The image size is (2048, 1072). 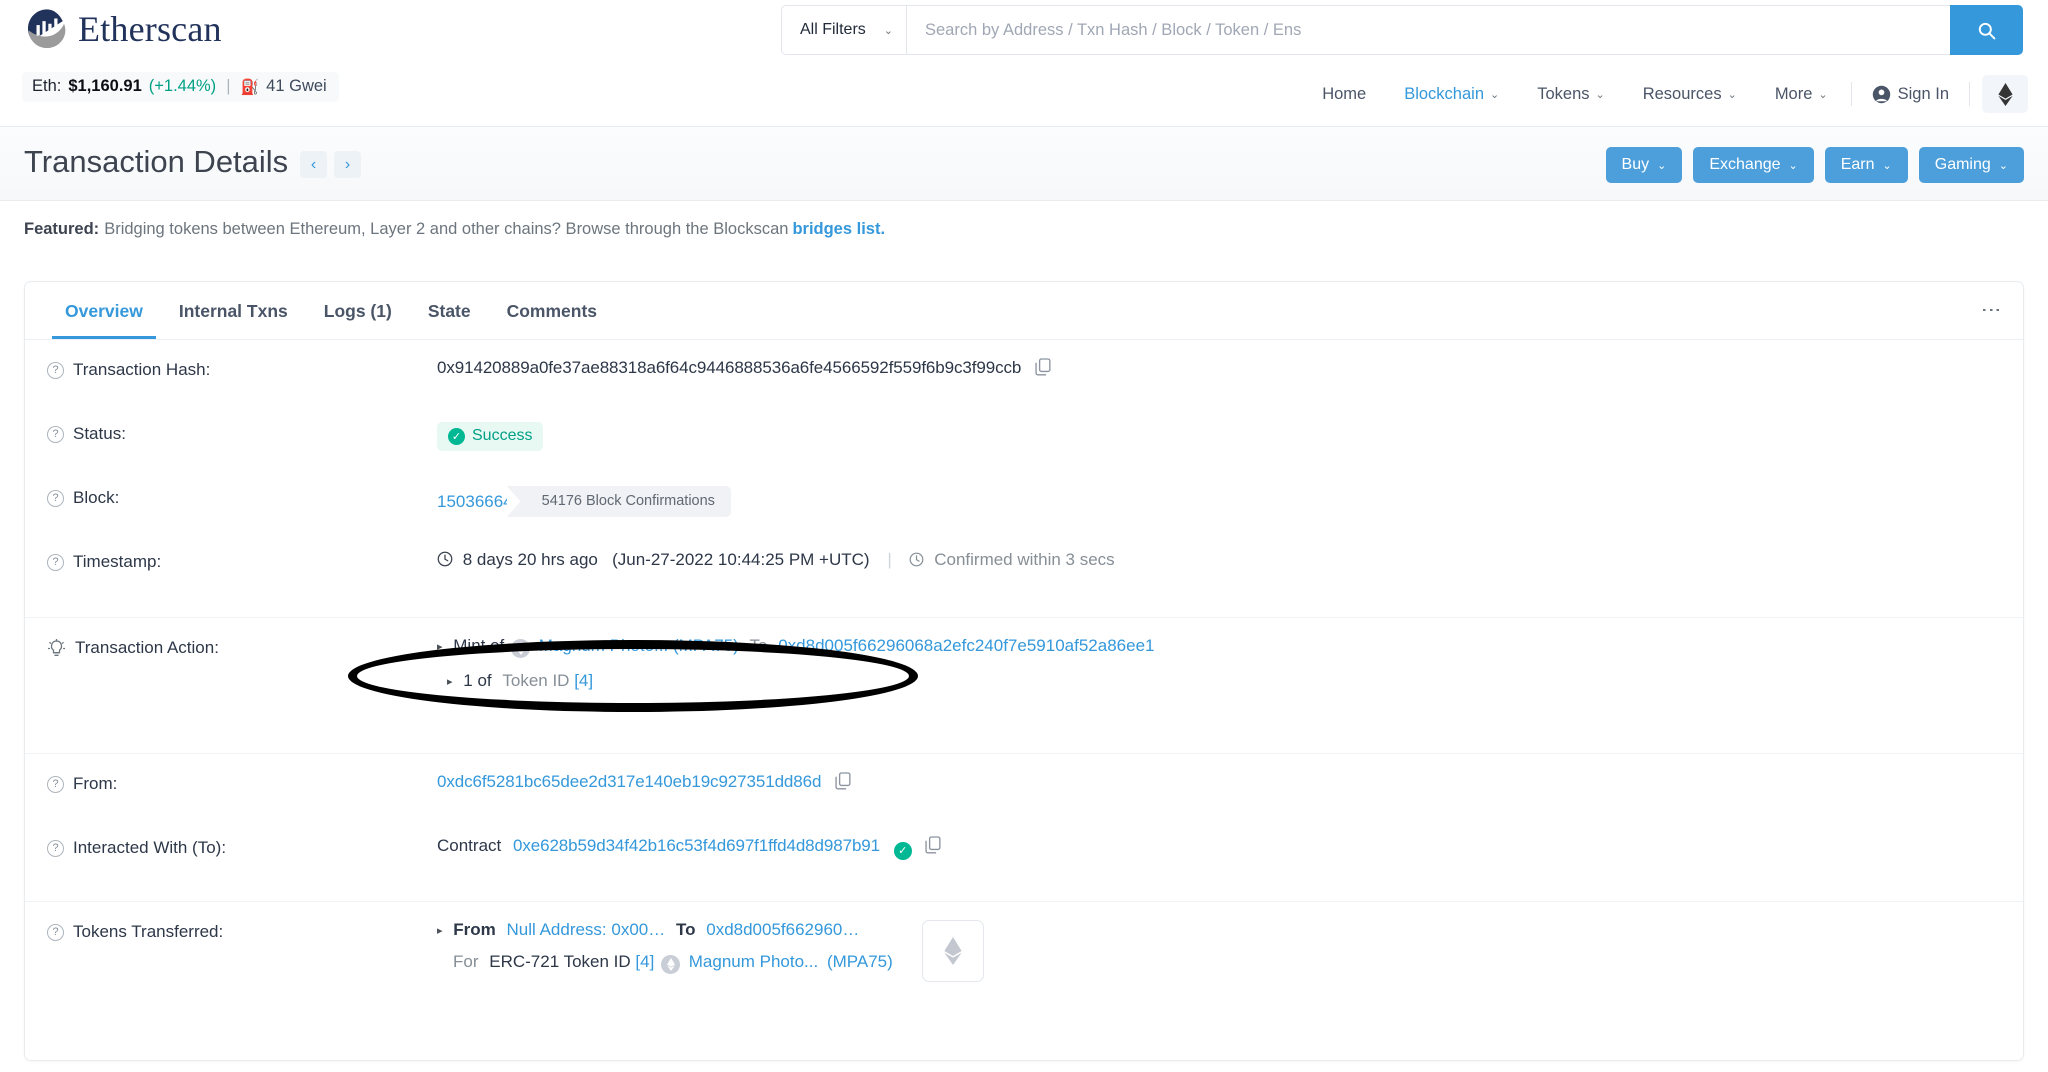 I want to click on timestamp-label: Timestamp:, so click(x=117, y=561).